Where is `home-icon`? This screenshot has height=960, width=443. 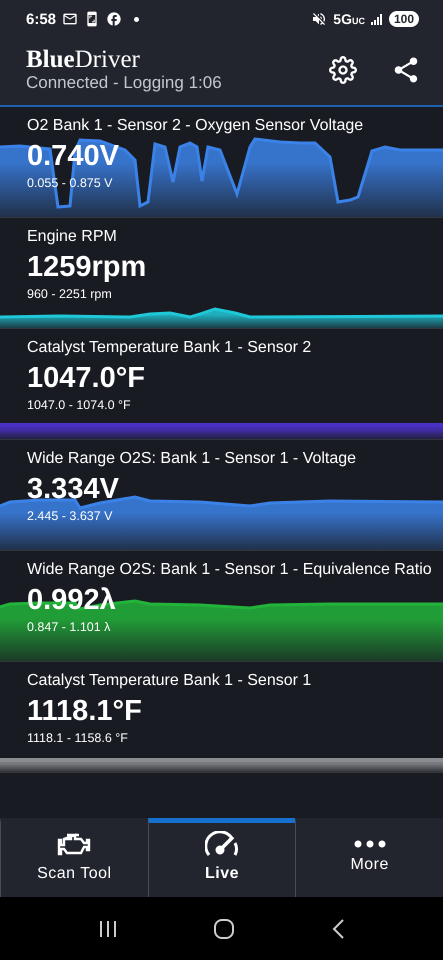
home-icon is located at coordinates (224, 929).